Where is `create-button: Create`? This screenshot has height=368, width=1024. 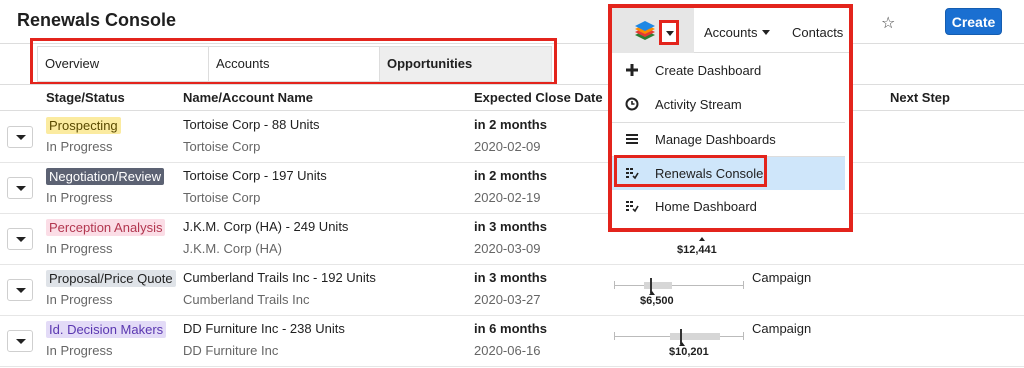
create-button: Create is located at coordinates (973, 21).